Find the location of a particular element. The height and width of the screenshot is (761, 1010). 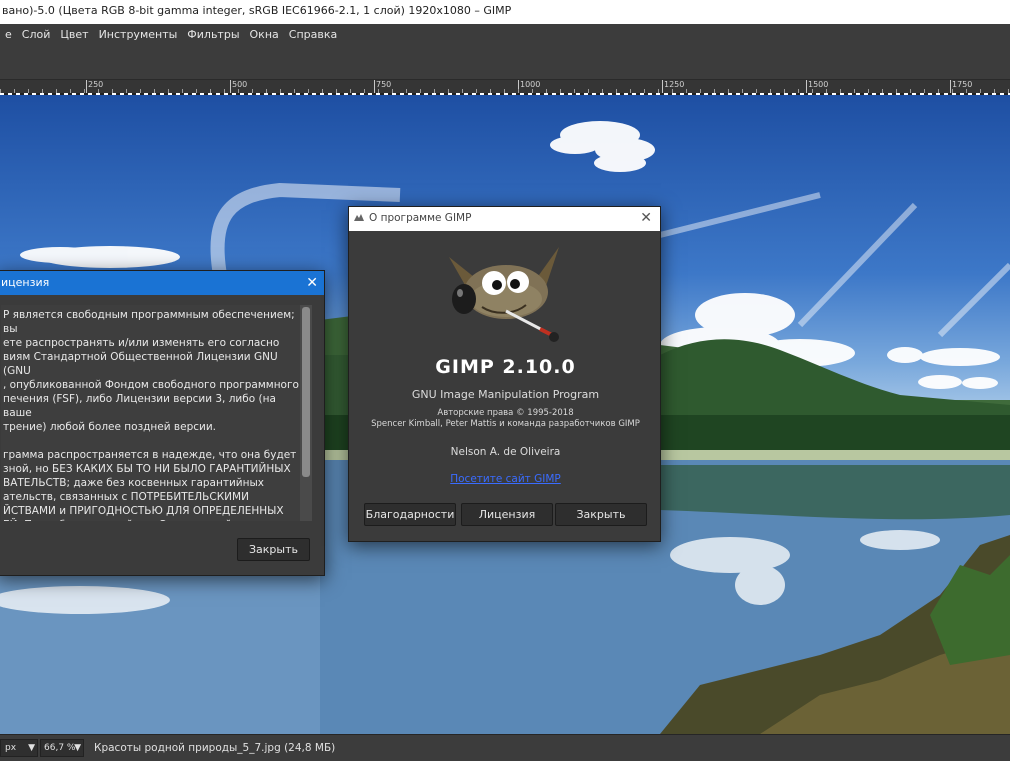

ruler-label: 750 is located at coordinates (382, 86).